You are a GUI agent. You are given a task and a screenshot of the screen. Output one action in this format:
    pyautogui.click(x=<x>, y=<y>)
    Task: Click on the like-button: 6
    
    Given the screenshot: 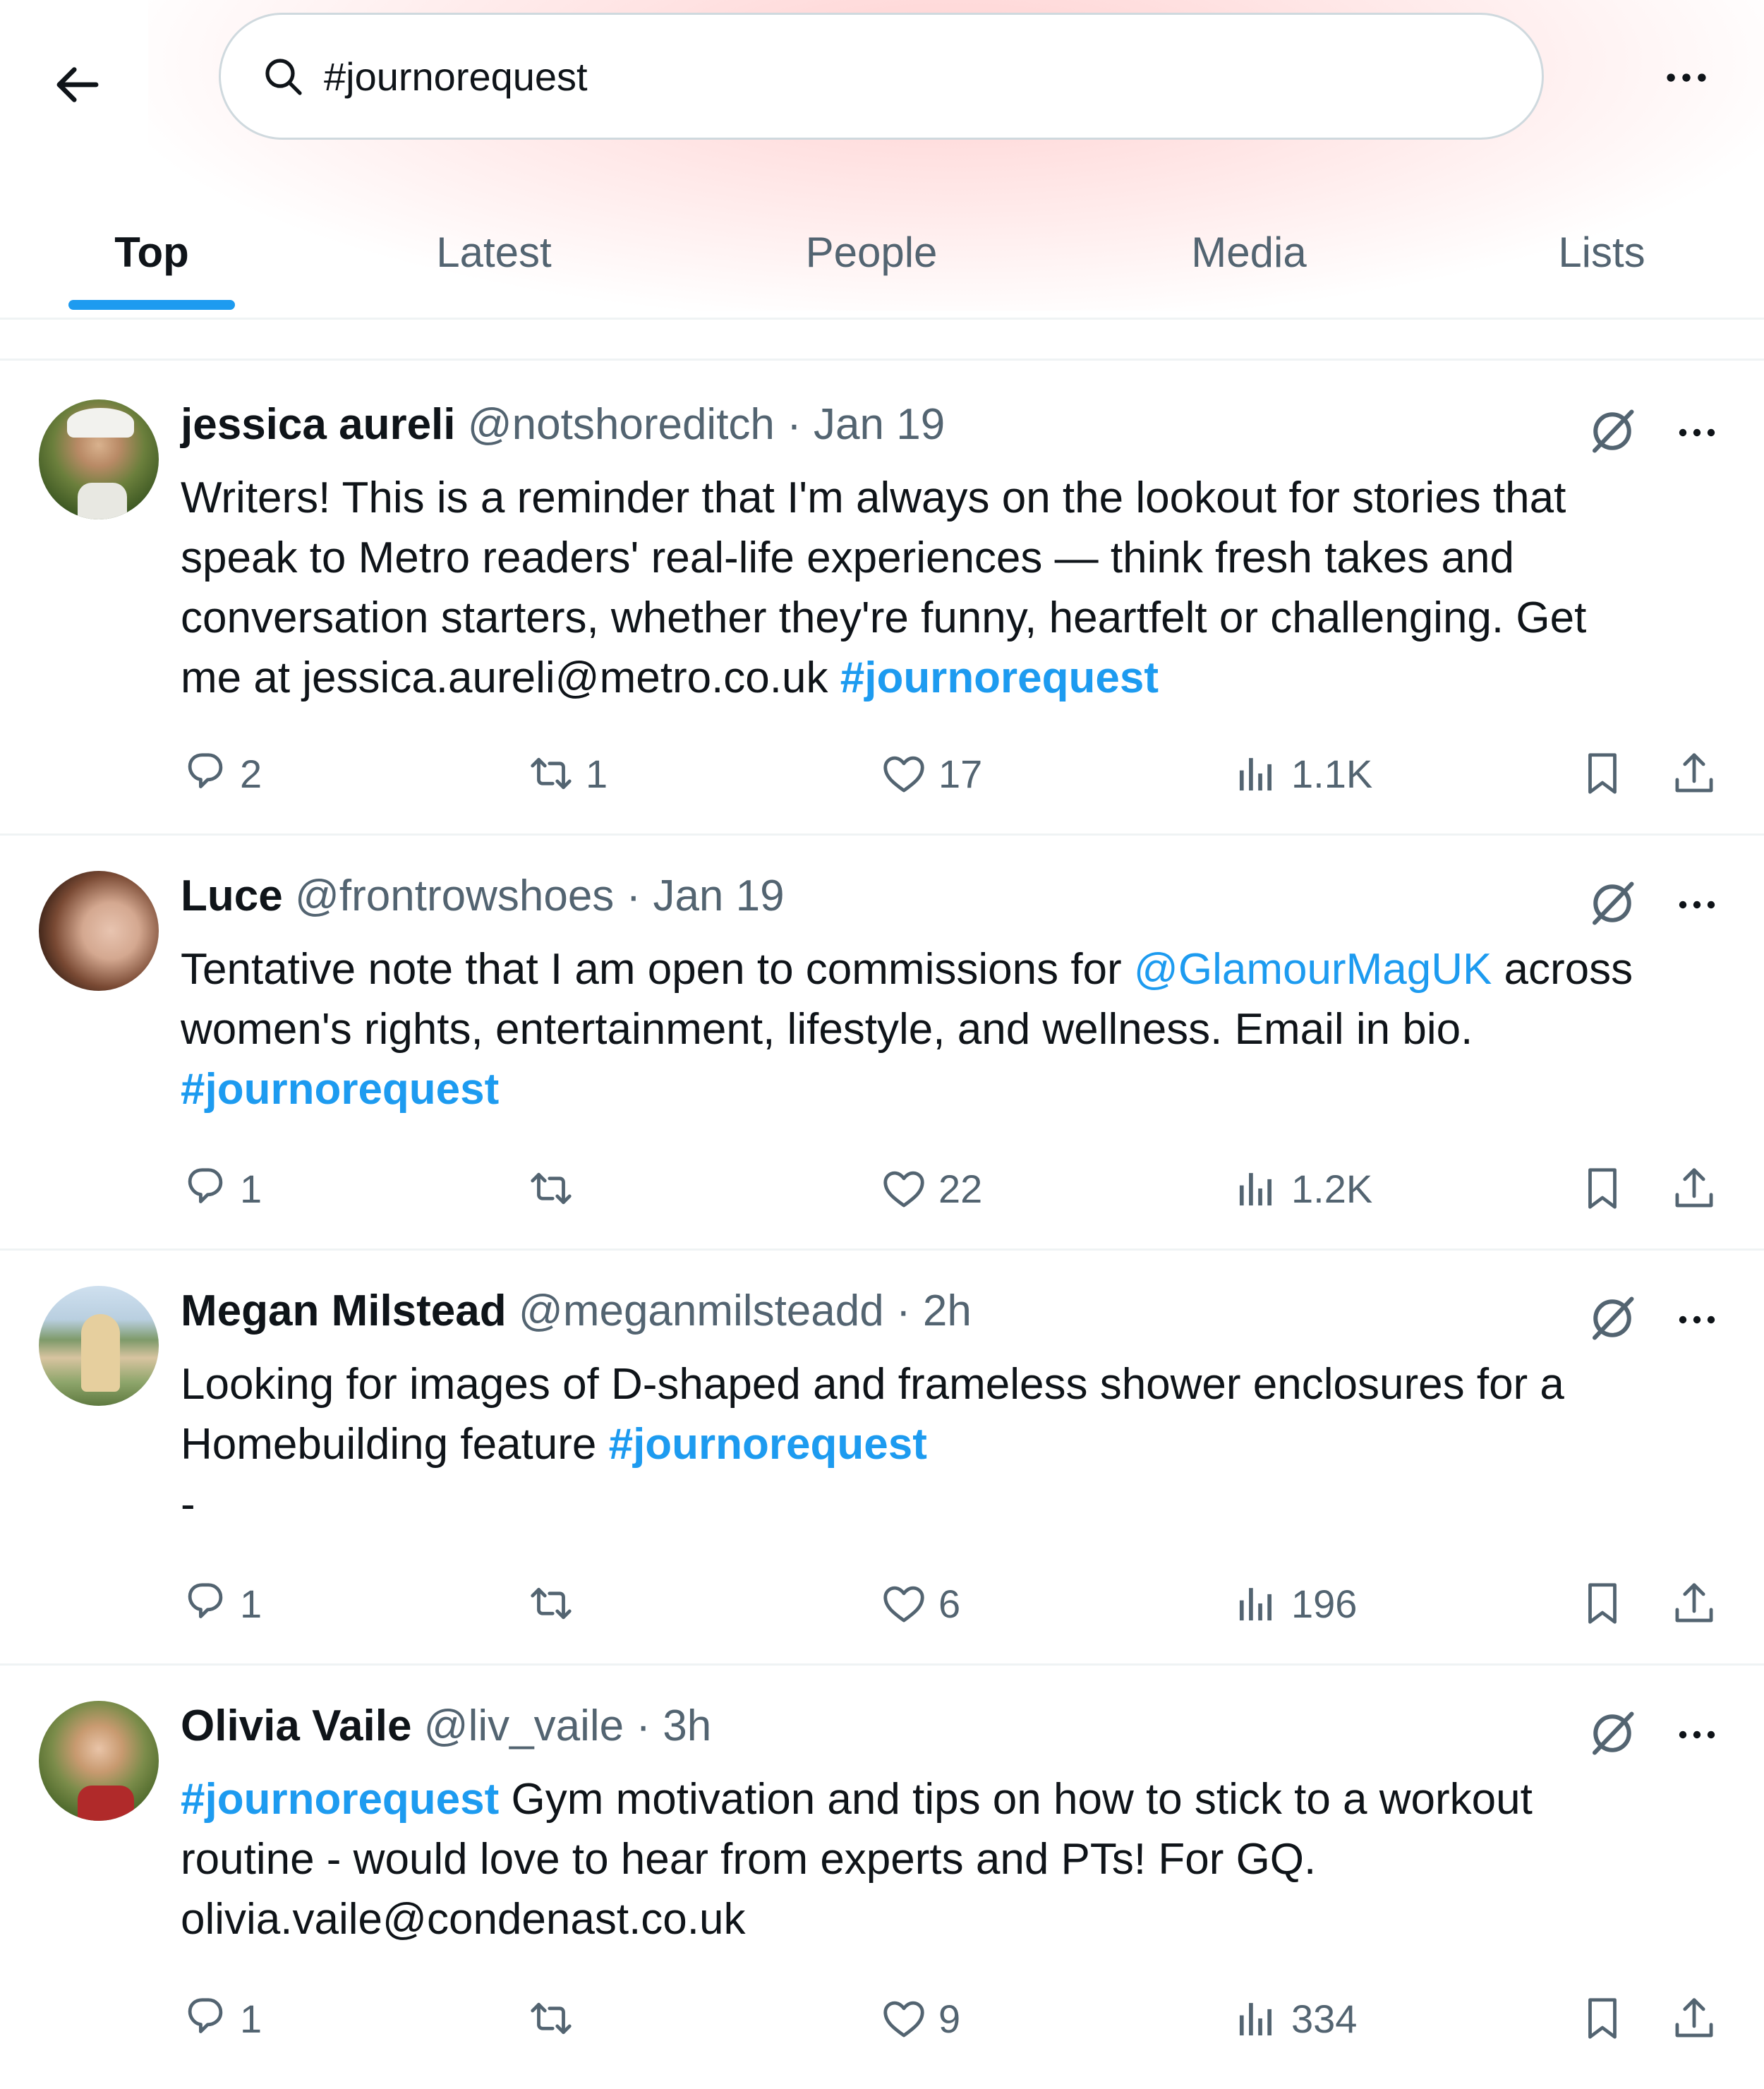 What is the action you would take?
    pyautogui.click(x=919, y=1603)
    